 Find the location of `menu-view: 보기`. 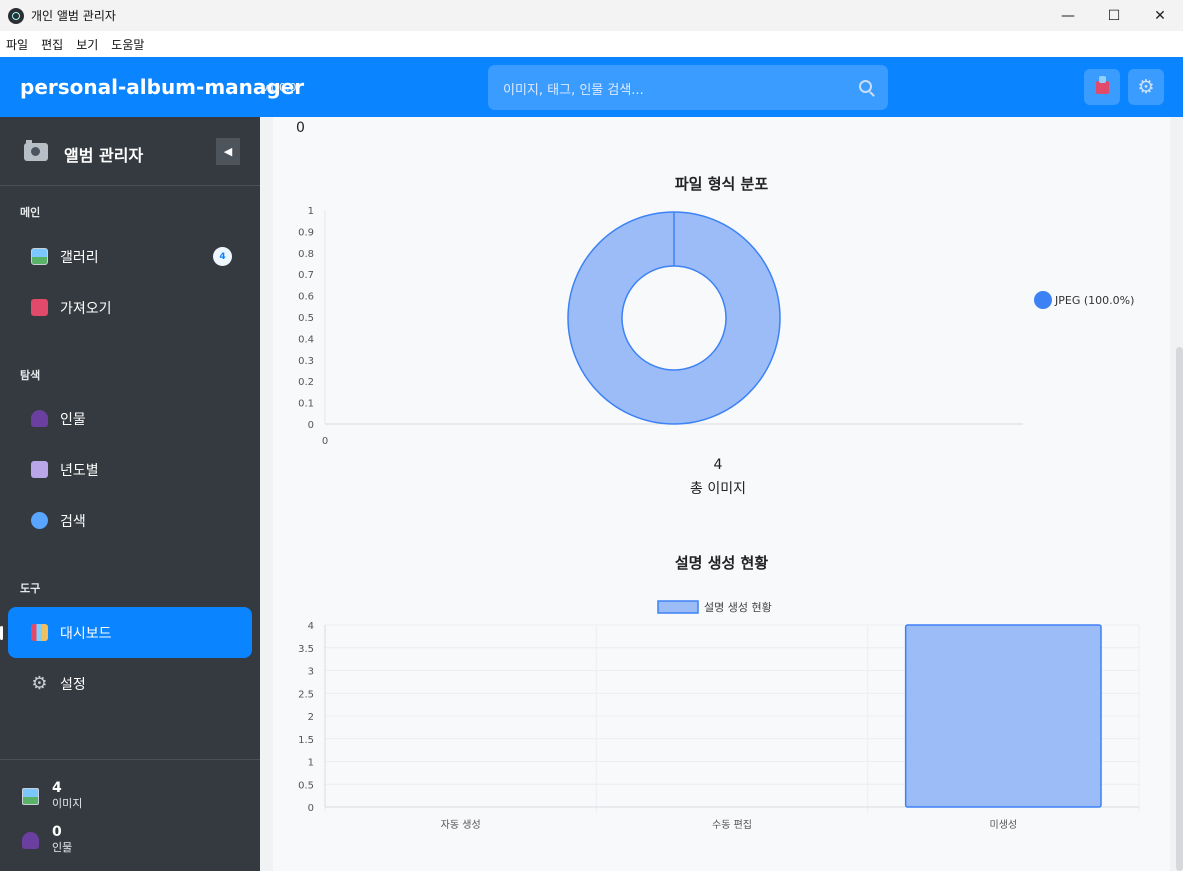

menu-view: 보기 is located at coordinates (87, 44).